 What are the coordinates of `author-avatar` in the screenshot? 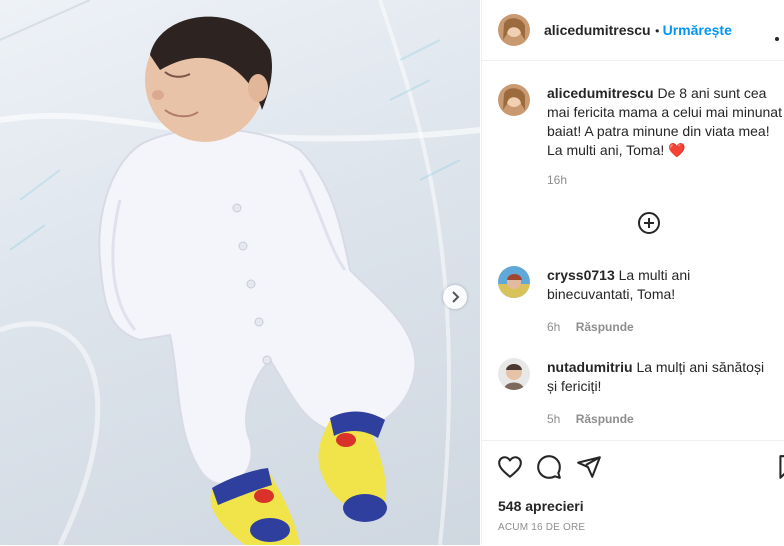 It's located at (514, 30).